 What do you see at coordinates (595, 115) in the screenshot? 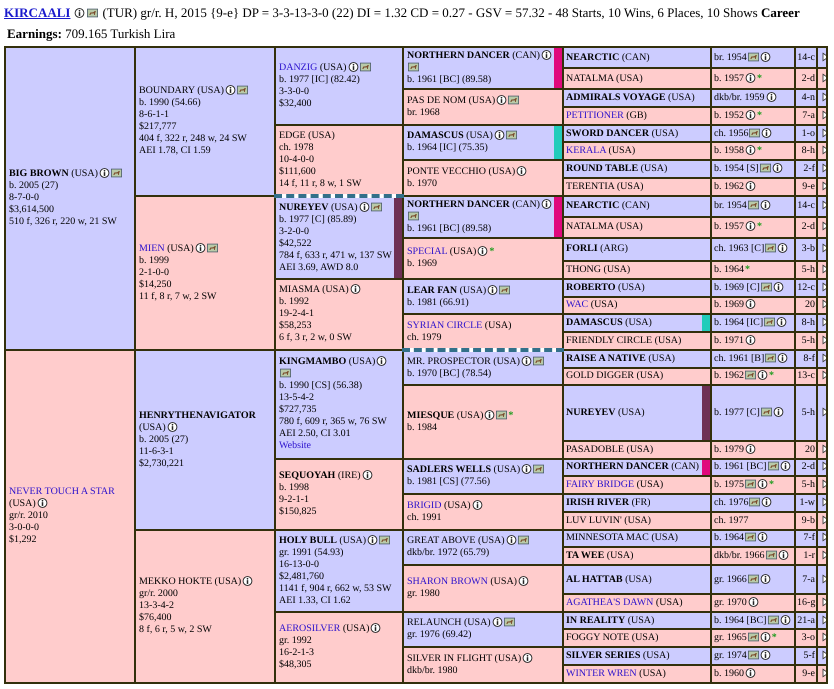
I see `horse-name-link: PETITIONER` at bounding box center [595, 115].